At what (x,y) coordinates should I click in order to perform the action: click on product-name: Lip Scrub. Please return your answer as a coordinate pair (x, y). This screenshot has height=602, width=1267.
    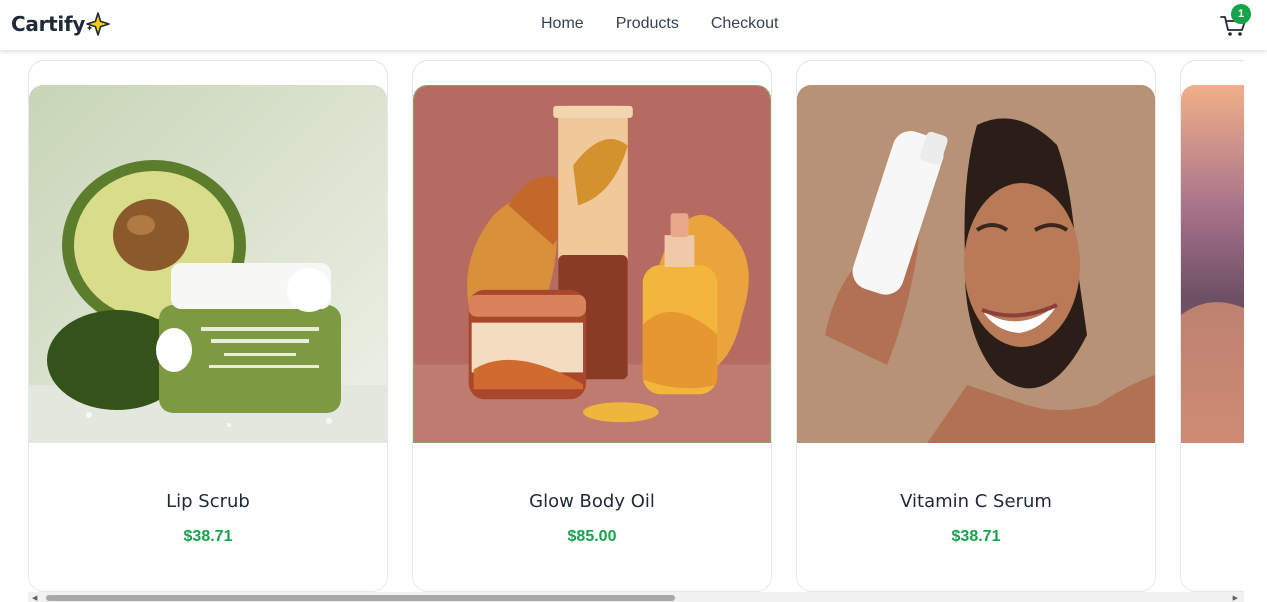
    Looking at the image, I should click on (208, 501).